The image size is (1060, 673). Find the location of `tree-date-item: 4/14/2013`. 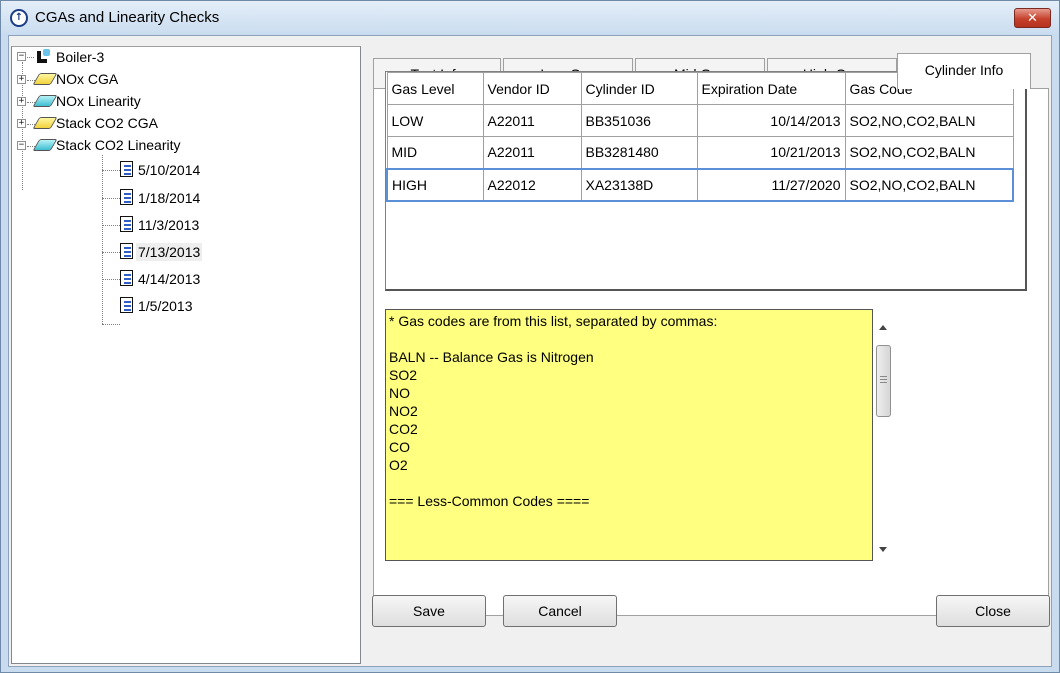

tree-date-item: 4/14/2013 is located at coordinates (169, 279).